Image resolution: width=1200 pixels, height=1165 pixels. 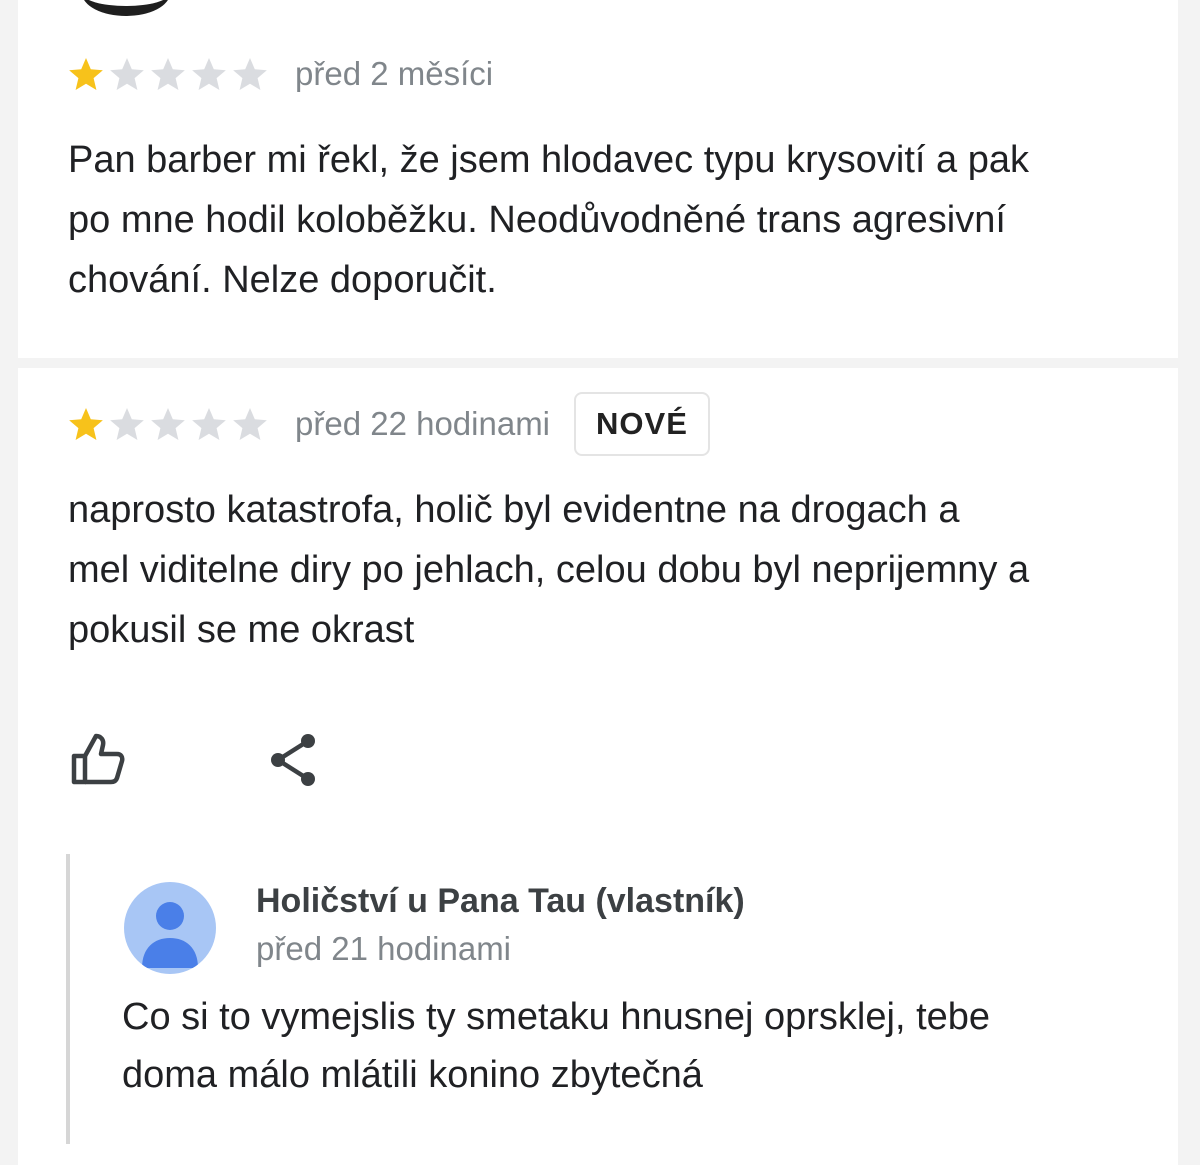 What do you see at coordinates (241, 630) in the screenshot?
I see `review-text-line: pokusil se me okrast` at bounding box center [241, 630].